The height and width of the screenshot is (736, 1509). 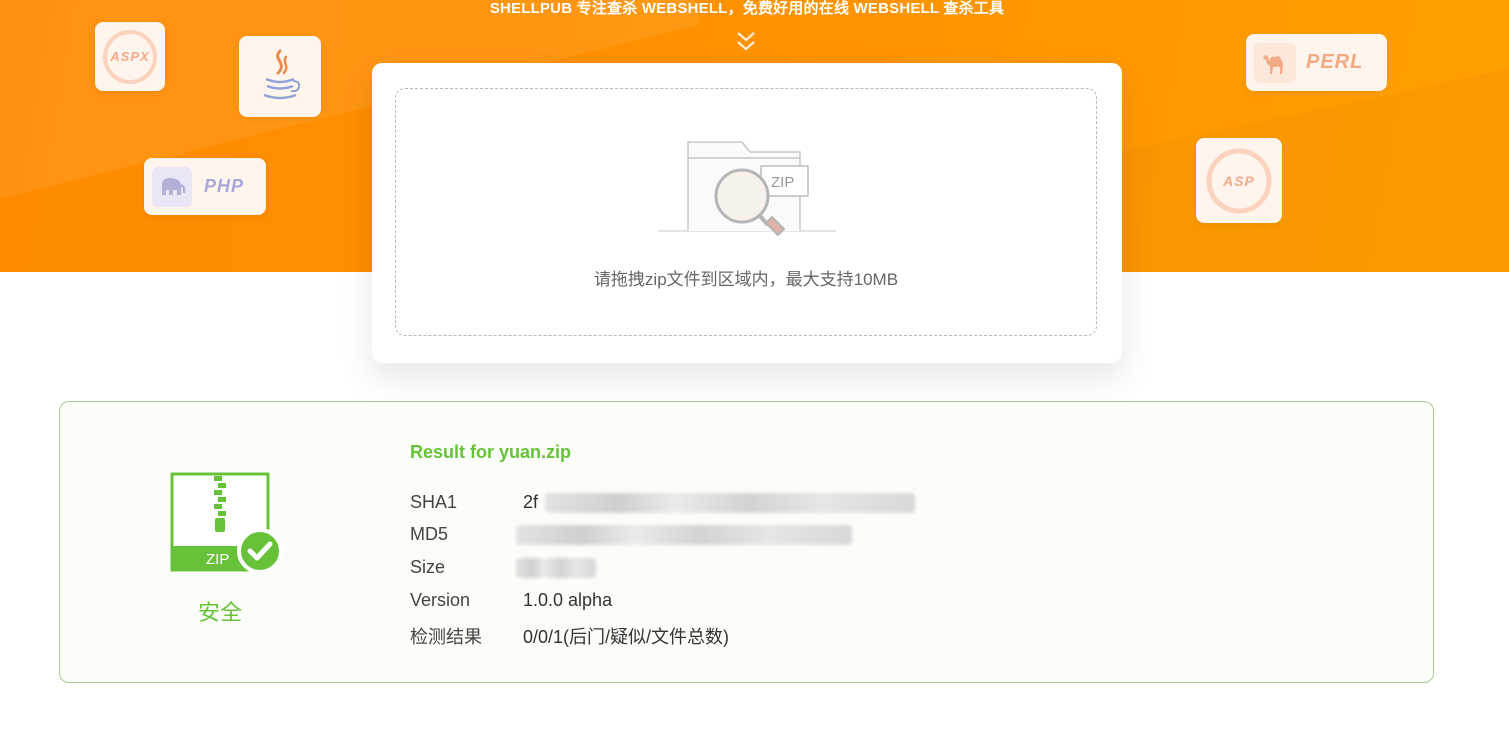 I want to click on aspx-badge: ASPX, so click(x=130, y=56).